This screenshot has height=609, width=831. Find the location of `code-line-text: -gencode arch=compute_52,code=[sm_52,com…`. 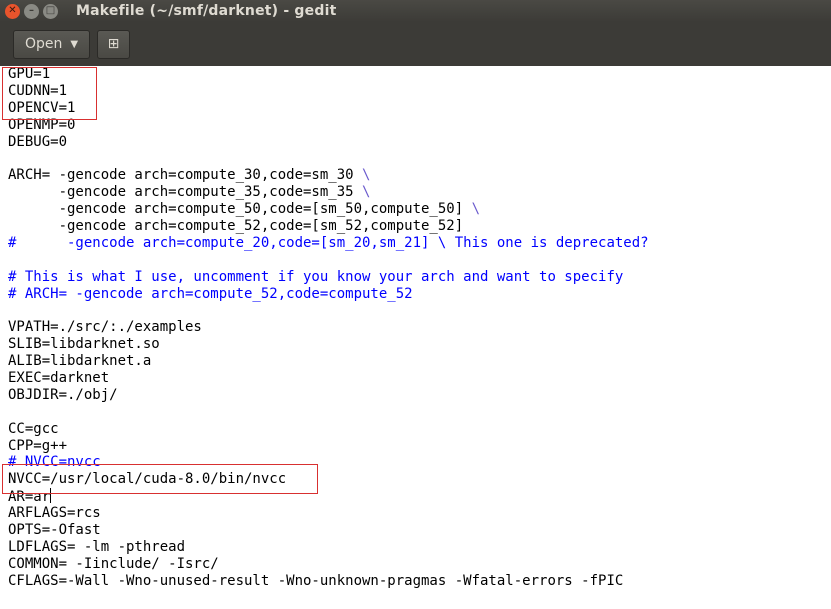

code-line-text: -gencode arch=compute_52,code=[sm_52,com… is located at coordinates (236, 226).